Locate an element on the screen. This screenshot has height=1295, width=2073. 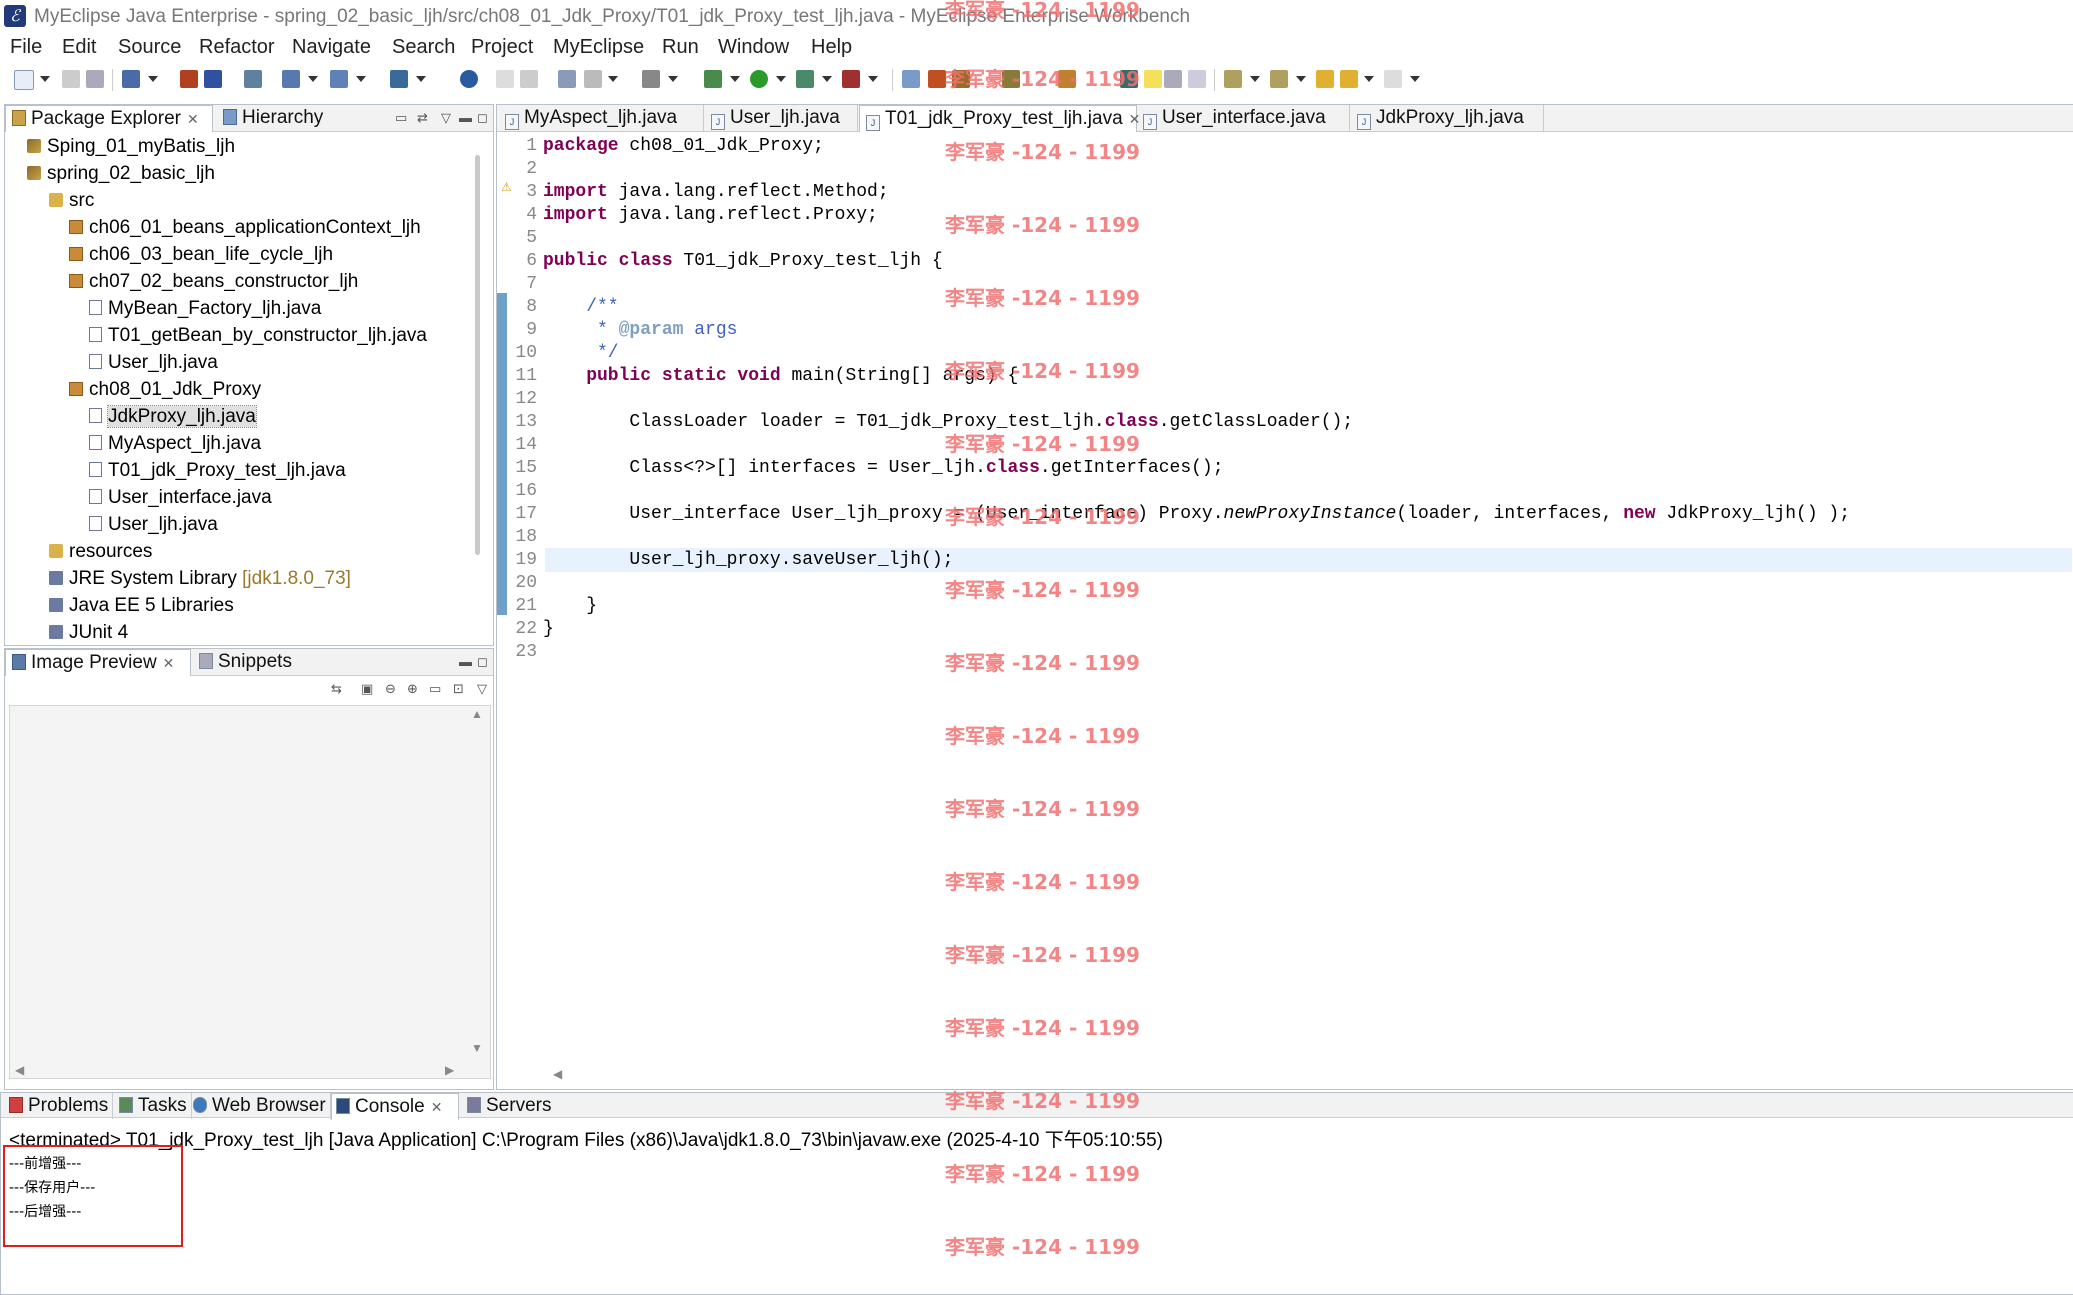
tree-item-package: ch07_02_beans_constructor_ljh is located at coordinates (213, 282).